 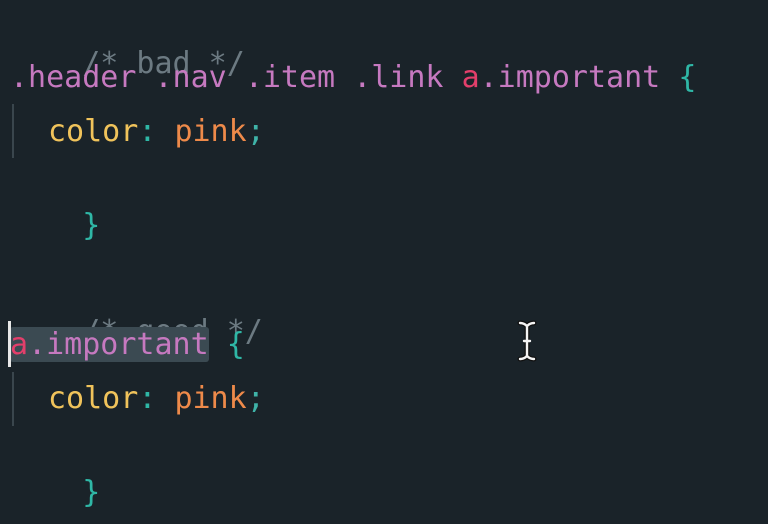 What do you see at coordinates (55, 471) in the screenshot?
I see `code-line-close-good: }` at bounding box center [55, 471].